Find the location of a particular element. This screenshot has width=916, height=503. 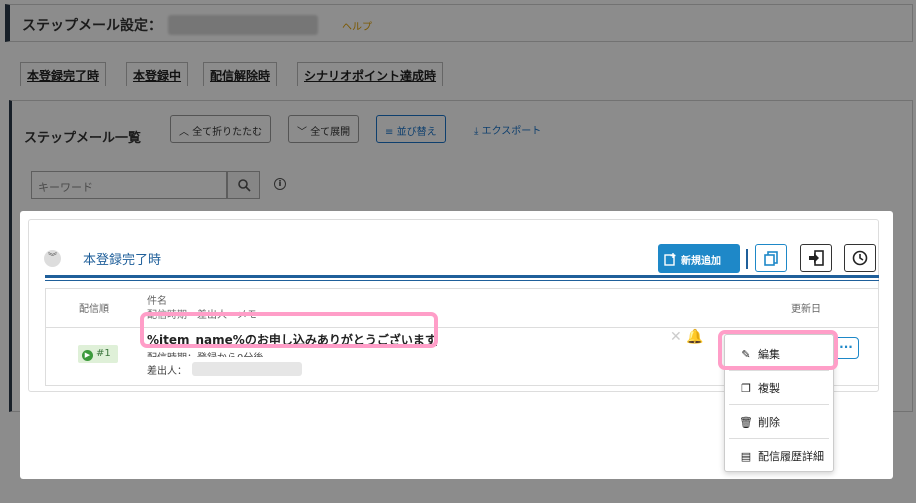

more-actions-button: ··· is located at coordinates (846, 348).